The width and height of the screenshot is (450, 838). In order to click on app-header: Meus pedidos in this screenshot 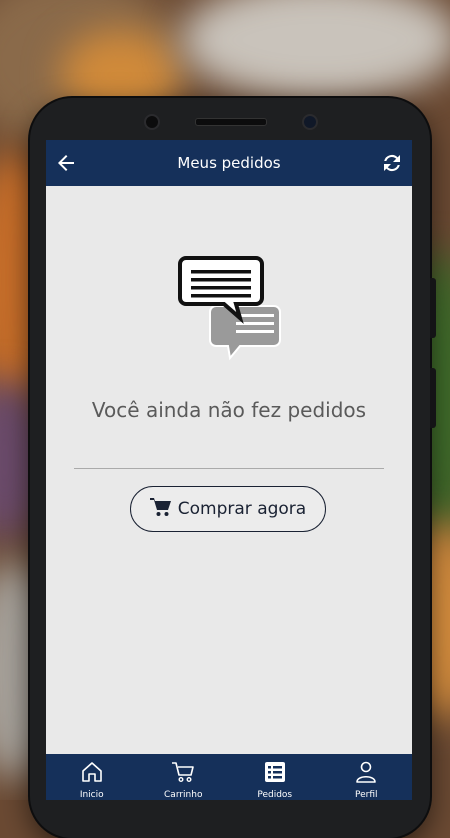, I will do `click(229, 163)`.